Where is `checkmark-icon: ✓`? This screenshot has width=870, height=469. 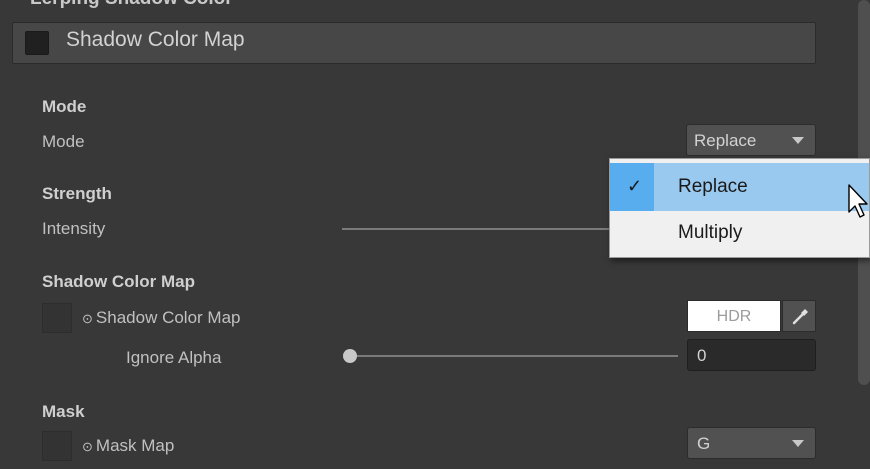 checkmark-icon: ✓ is located at coordinates (635, 186).